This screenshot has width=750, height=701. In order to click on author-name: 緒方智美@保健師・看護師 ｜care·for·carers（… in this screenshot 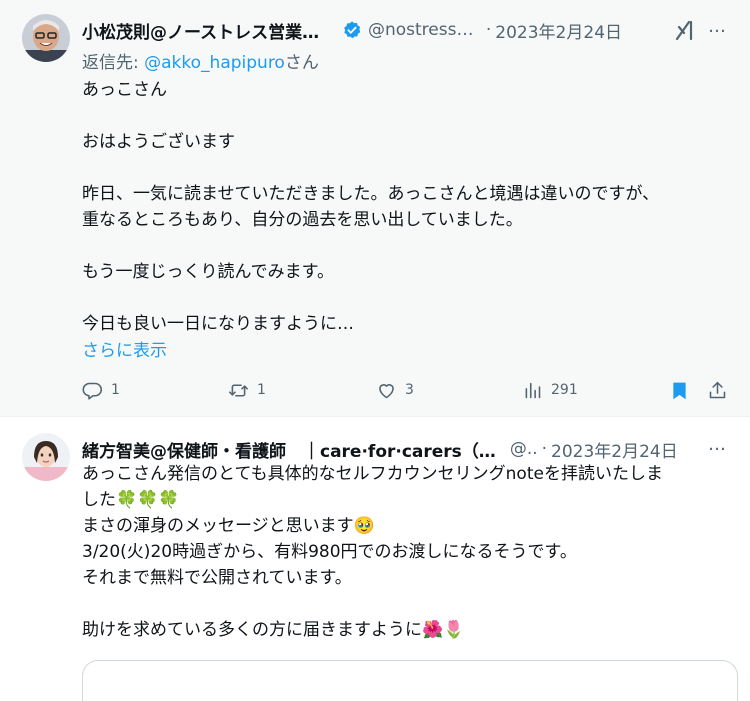, I will do `click(289, 449)`.